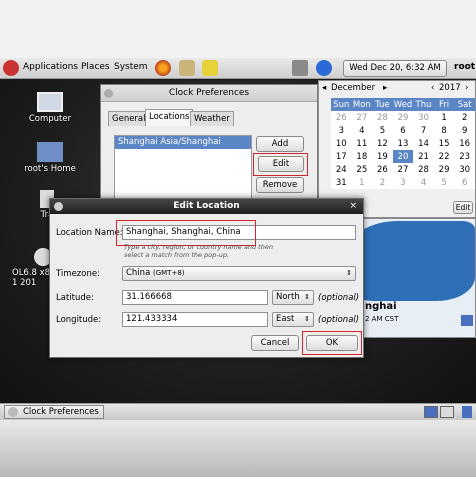 Image resolution: width=476 pixels, height=477 pixels. What do you see at coordinates (339, 320) in the screenshot?
I see `longitude-optional: (optional)` at bounding box center [339, 320].